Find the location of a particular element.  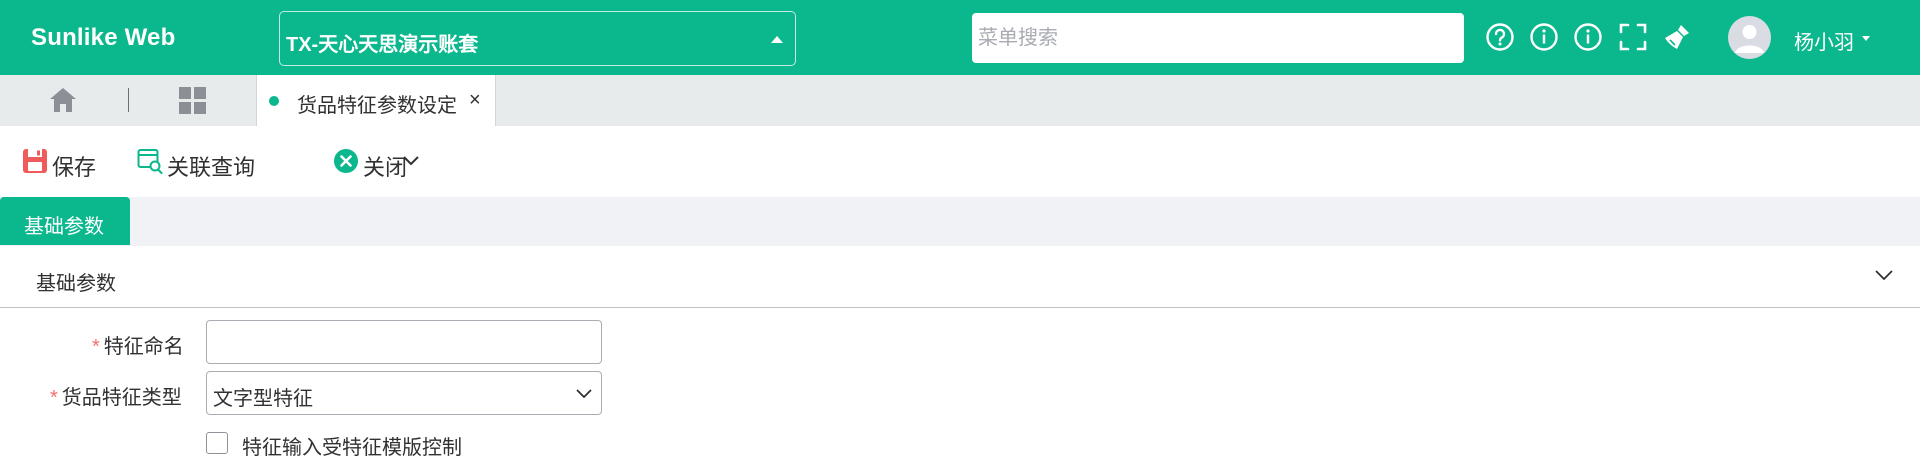

fullscreen-icon is located at coordinates (1633, 37).